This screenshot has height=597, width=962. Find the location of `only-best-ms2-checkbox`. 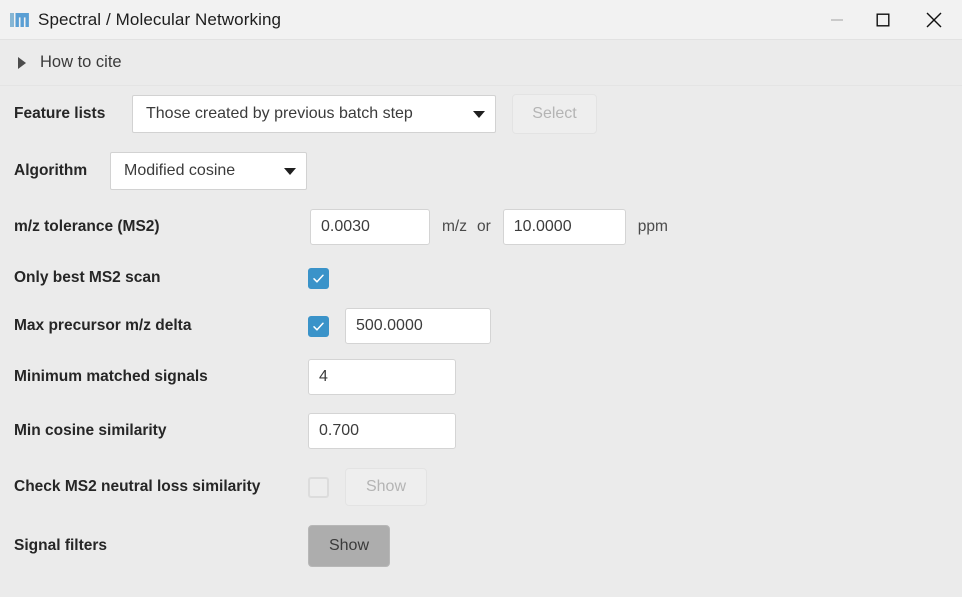

only-best-ms2-checkbox is located at coordinates (318, 278).